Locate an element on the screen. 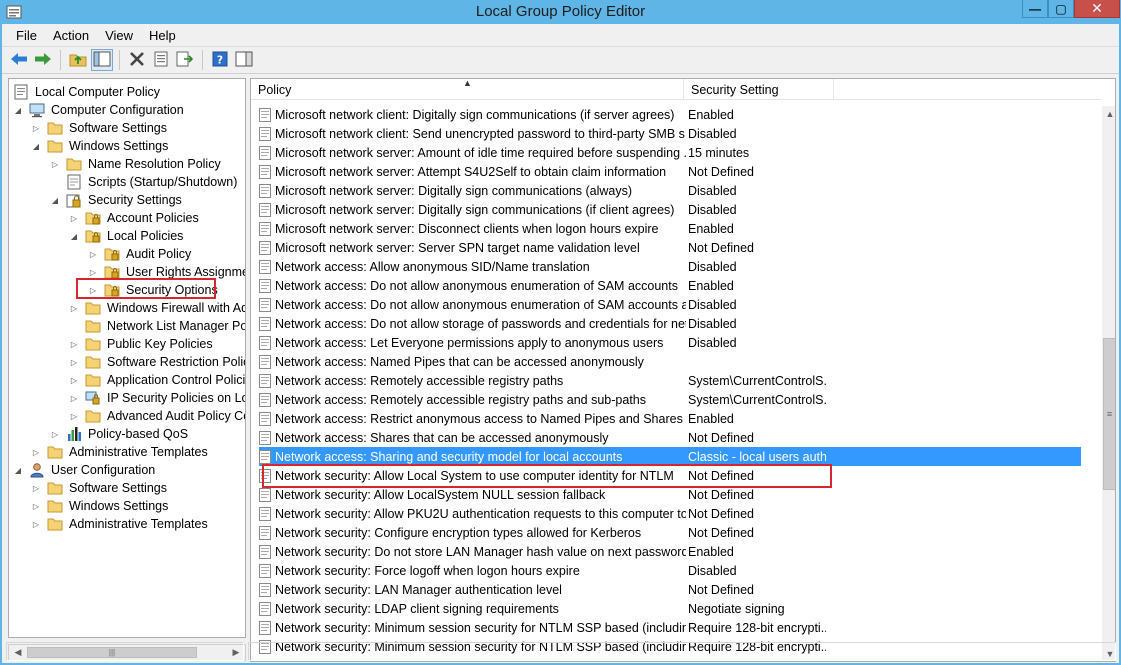 The image size is (1121, 665). back-arrow-button is located at coordinates (19, 60).